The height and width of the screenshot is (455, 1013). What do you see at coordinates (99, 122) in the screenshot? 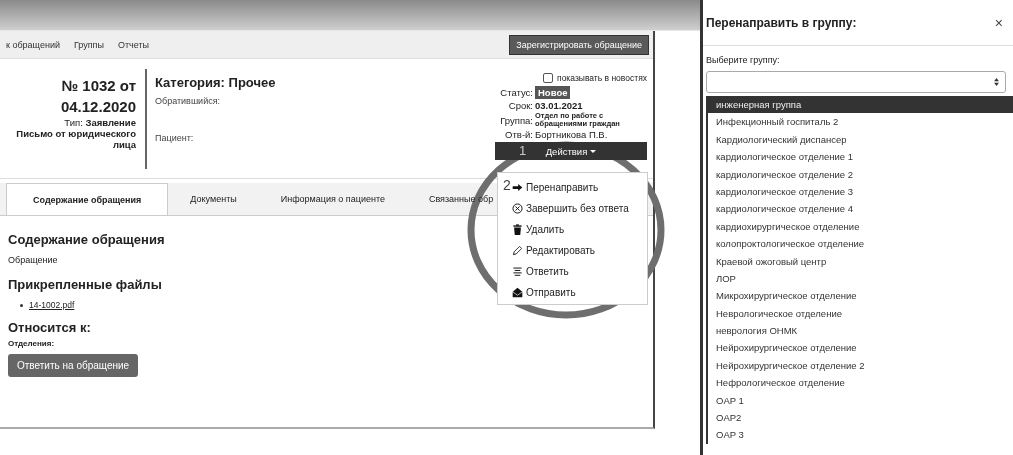
I see `request-type: Тип: Заявление` at bounding box center [99, 122].